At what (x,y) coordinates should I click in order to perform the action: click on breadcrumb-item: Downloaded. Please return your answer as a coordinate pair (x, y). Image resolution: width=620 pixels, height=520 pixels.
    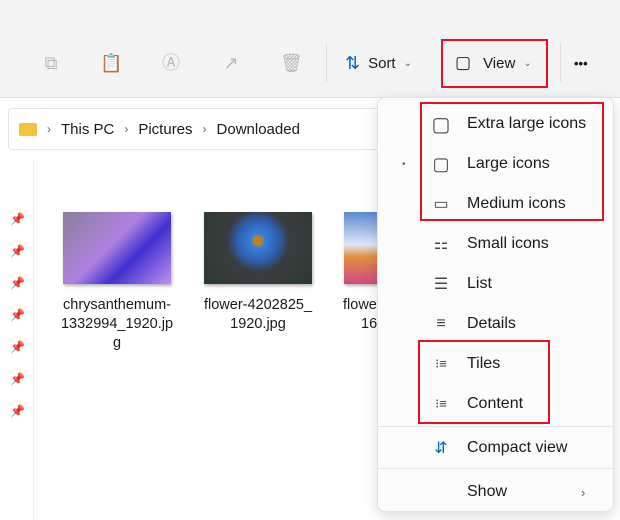
    Looking at the image, I should click on (258, 129).